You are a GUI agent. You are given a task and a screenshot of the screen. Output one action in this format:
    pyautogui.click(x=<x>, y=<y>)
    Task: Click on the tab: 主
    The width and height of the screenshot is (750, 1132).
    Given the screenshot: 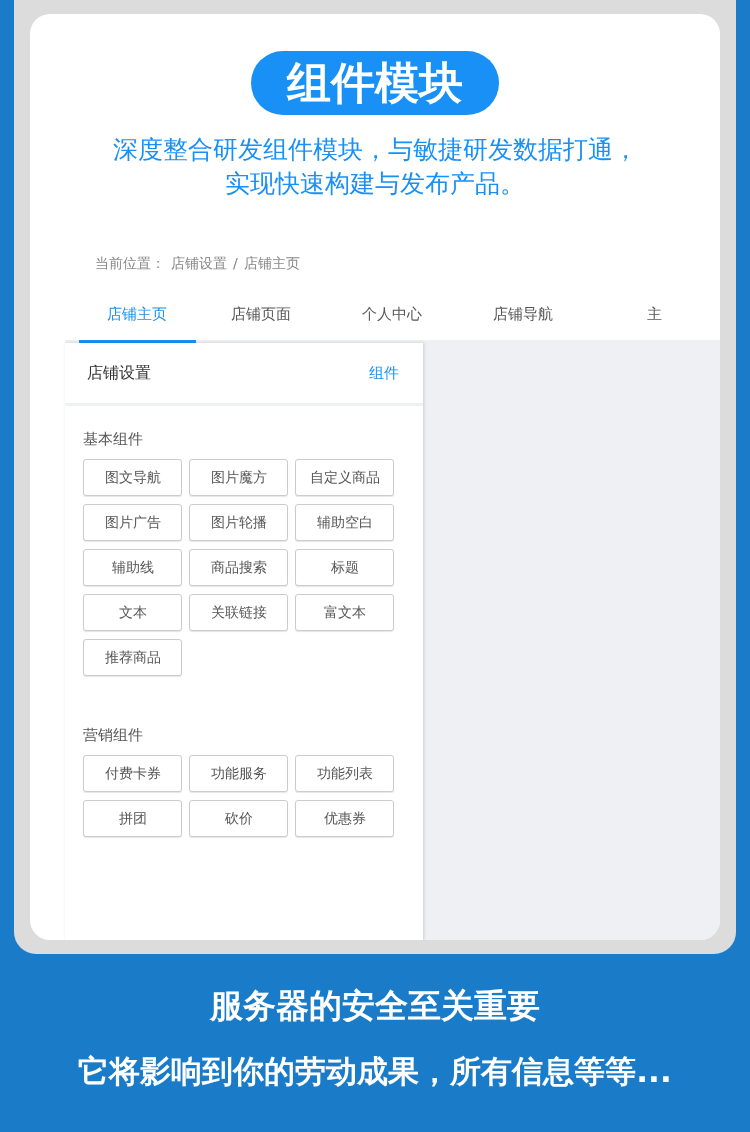 What is the action you would take?
    pyautogui.click(x=654, y=324)
    